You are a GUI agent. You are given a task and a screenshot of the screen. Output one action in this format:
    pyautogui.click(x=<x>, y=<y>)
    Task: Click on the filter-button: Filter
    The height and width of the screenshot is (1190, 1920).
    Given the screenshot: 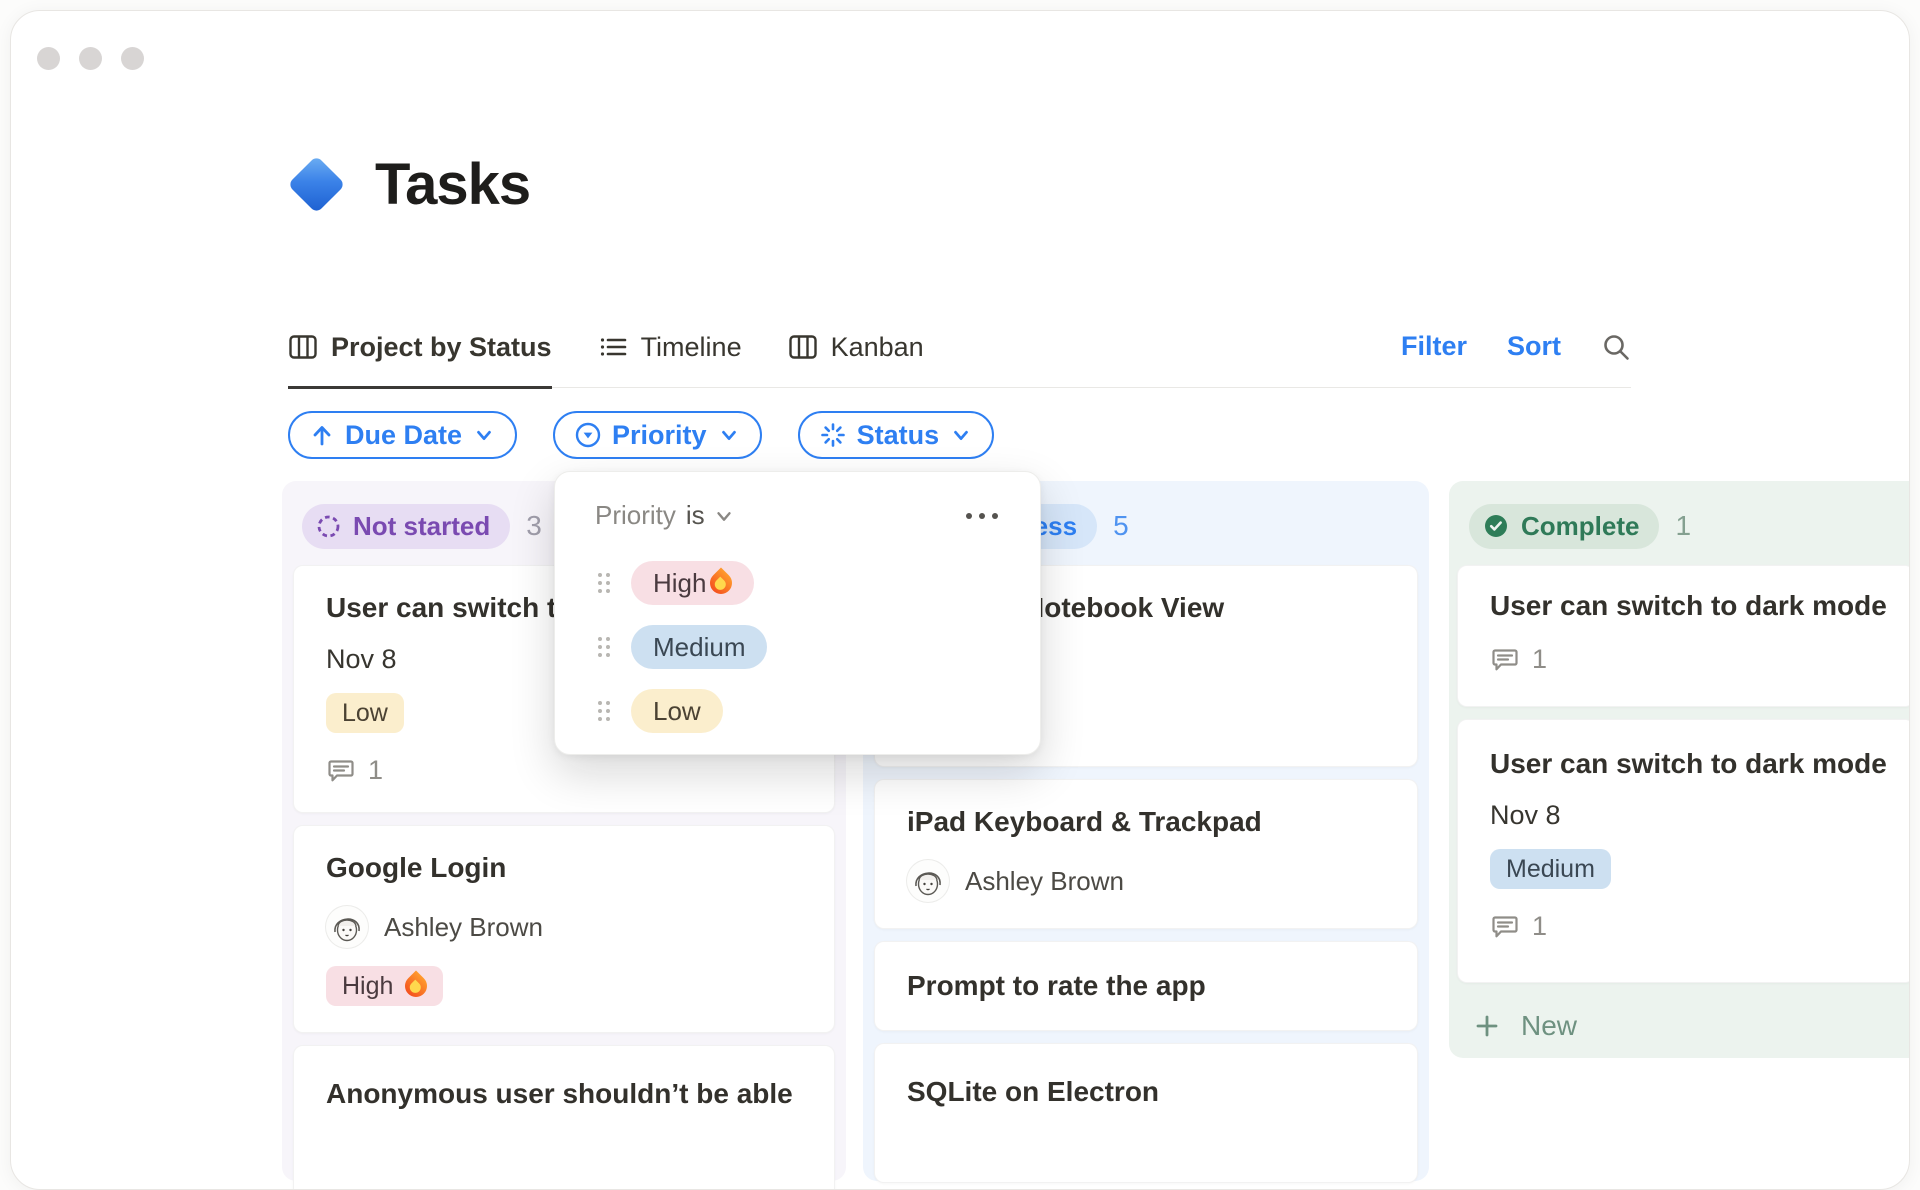 What is the action you would take?
    pyautogui.click(x=1434, y=346)
    